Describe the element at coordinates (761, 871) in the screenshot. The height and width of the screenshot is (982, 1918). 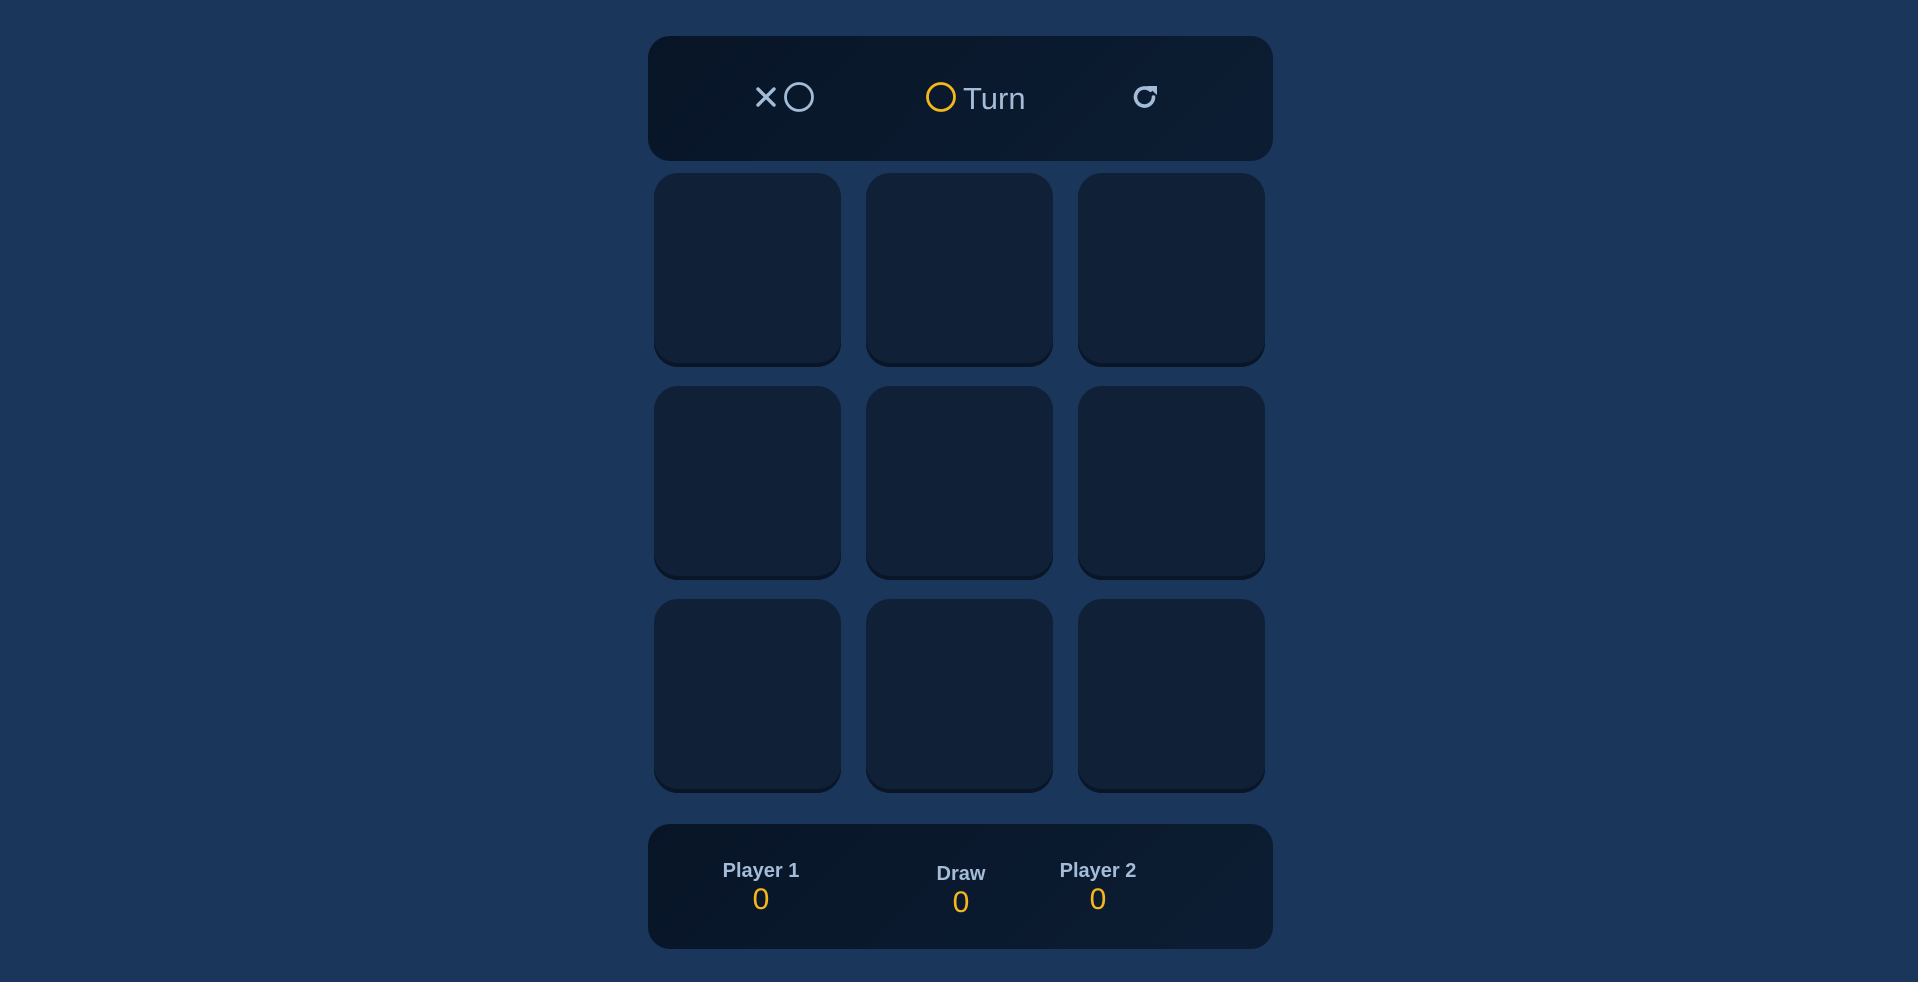
I see `player1-label: Player 1` at that location.